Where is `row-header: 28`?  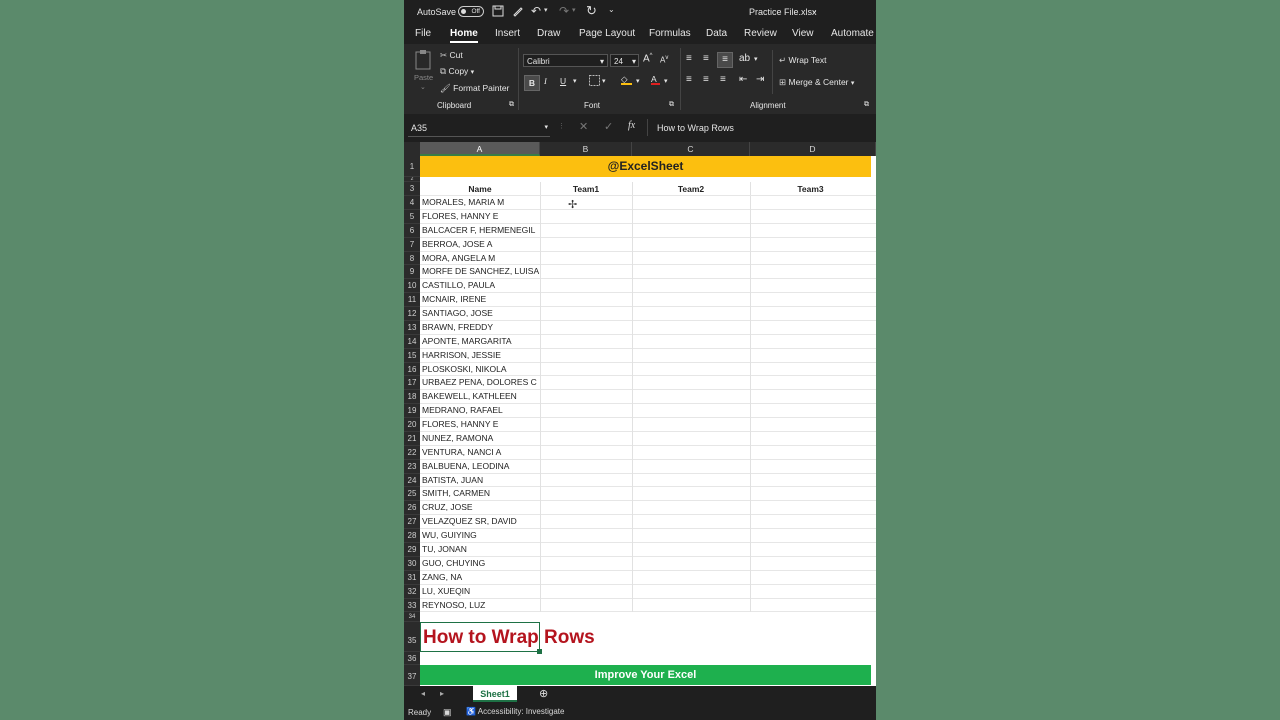
row-header: 28 is located at coordinates (412, 536).